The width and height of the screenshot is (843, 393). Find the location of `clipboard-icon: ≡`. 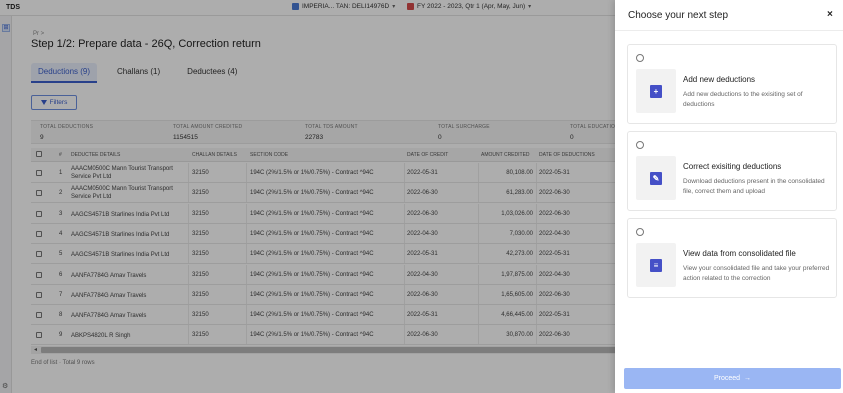

clipboard-icon: ≡ is located at coordinates (656, 265).